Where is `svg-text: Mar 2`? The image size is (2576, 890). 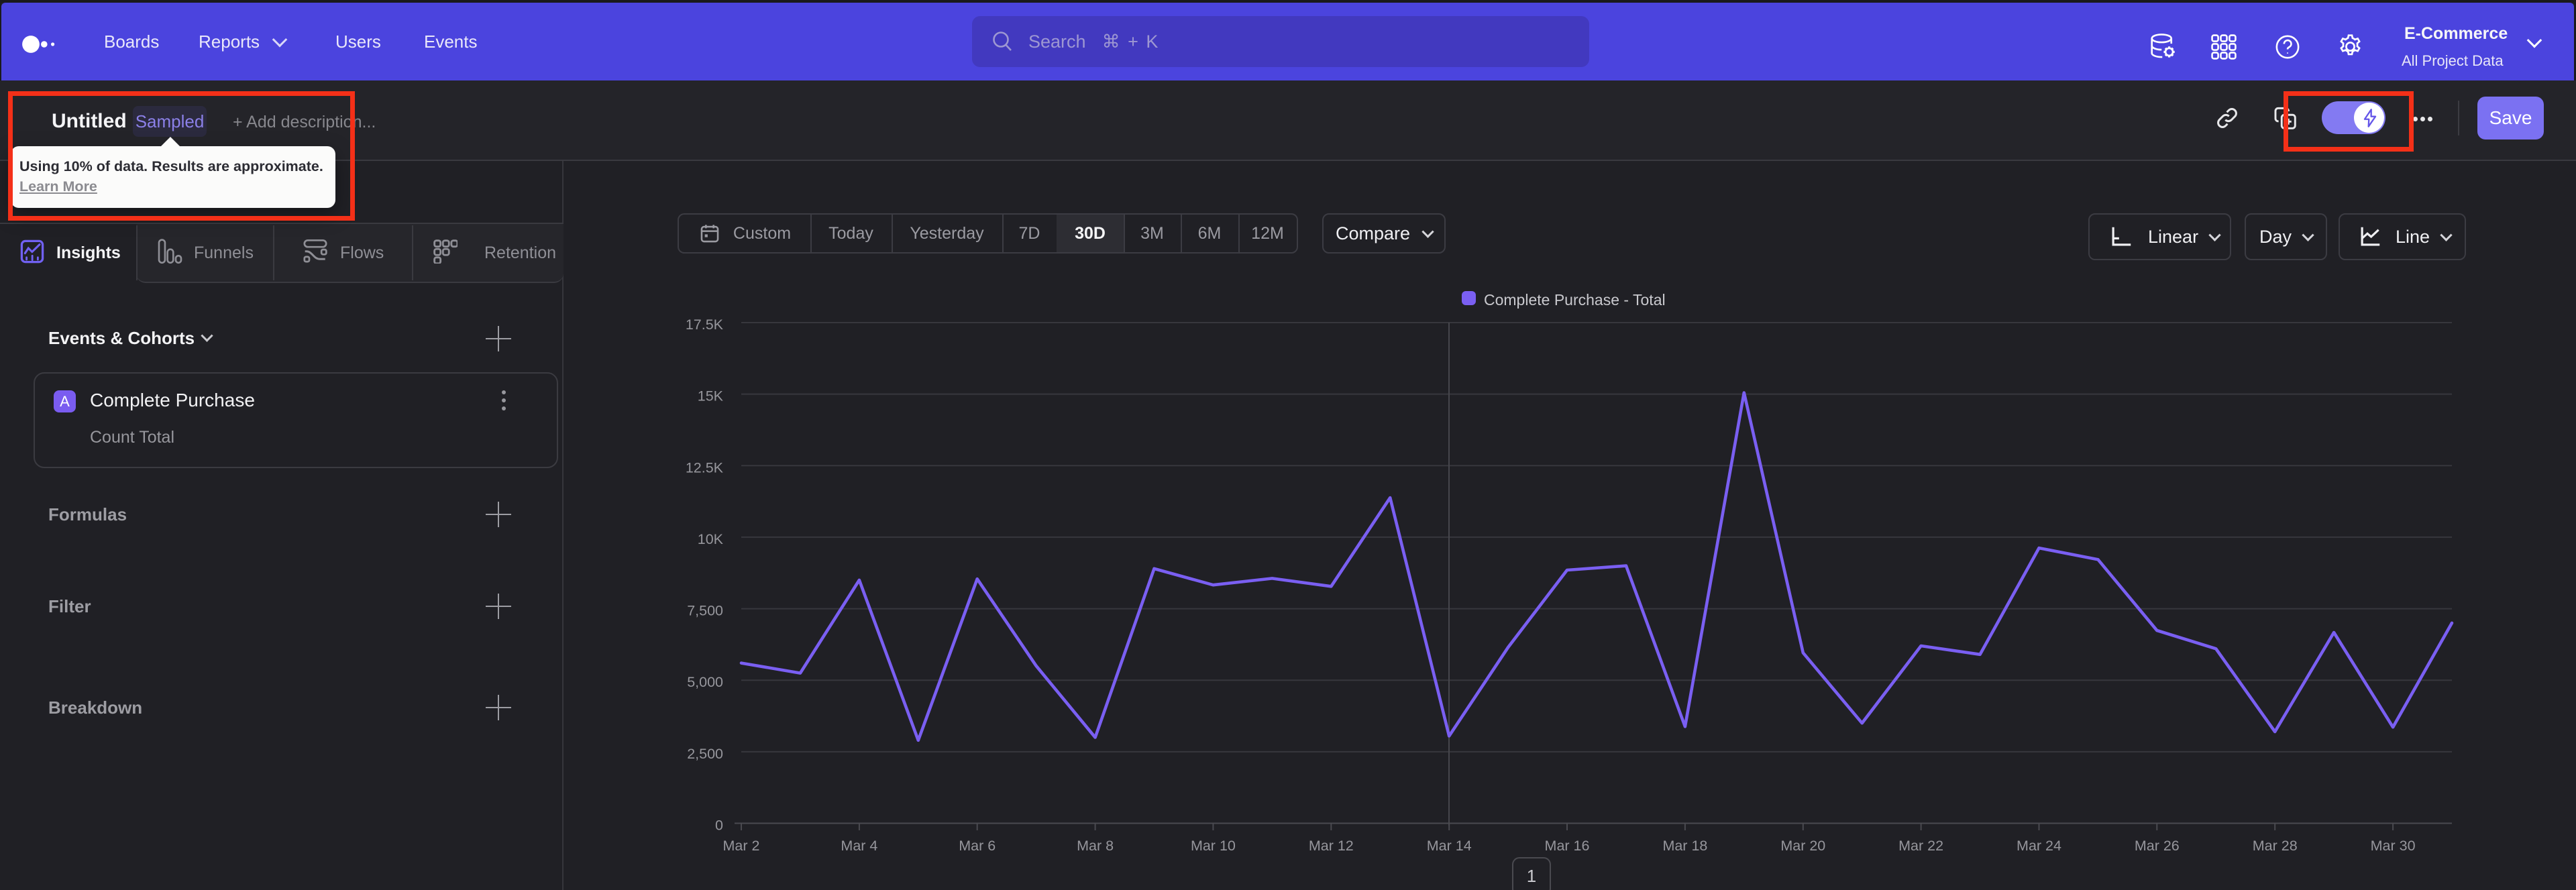
svg-text: Mar 2 is located at coordinates (741, 846).